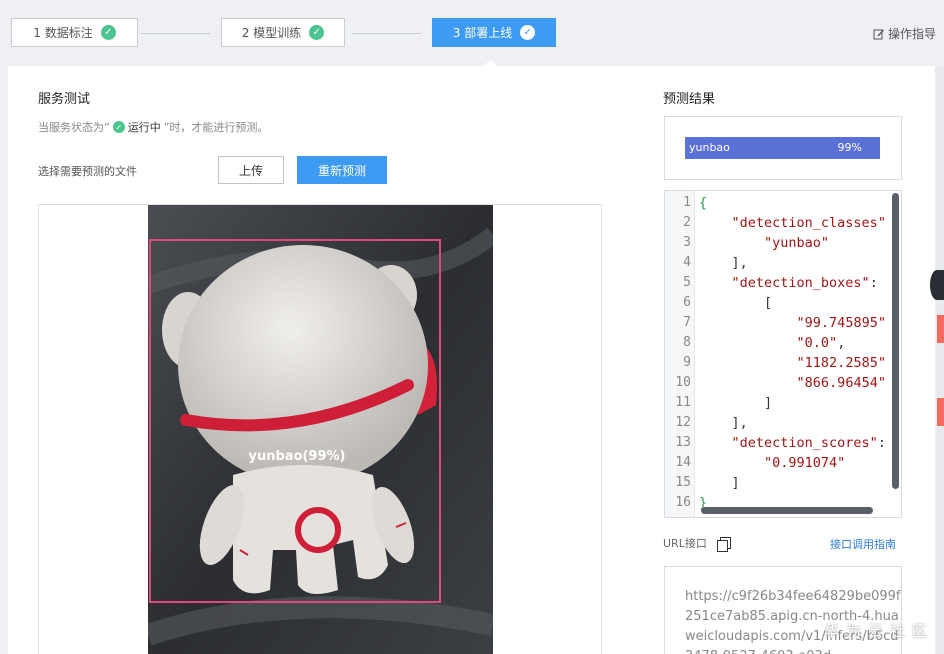 This screenshot has width=944, height=654. I want to click on line-number: 4, so click(687, 262).